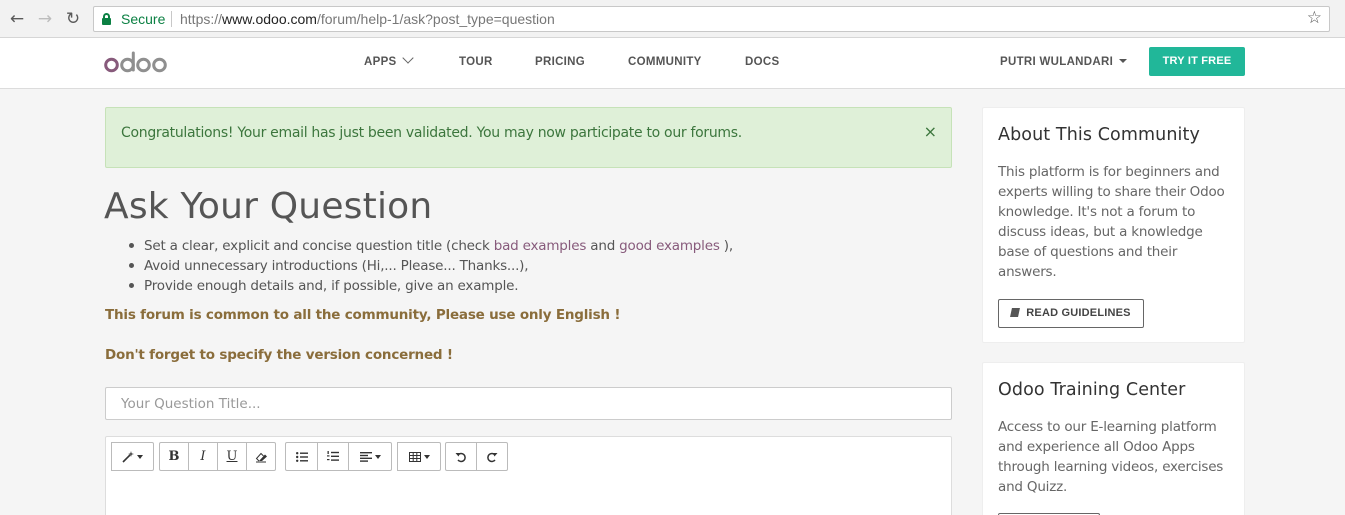 This screenshot has height=515, width=1345. What do you see at coordinates (560, 62) in the screenshot?
I see `nav-pricing: PRICING` at bounding box center [560, 62].